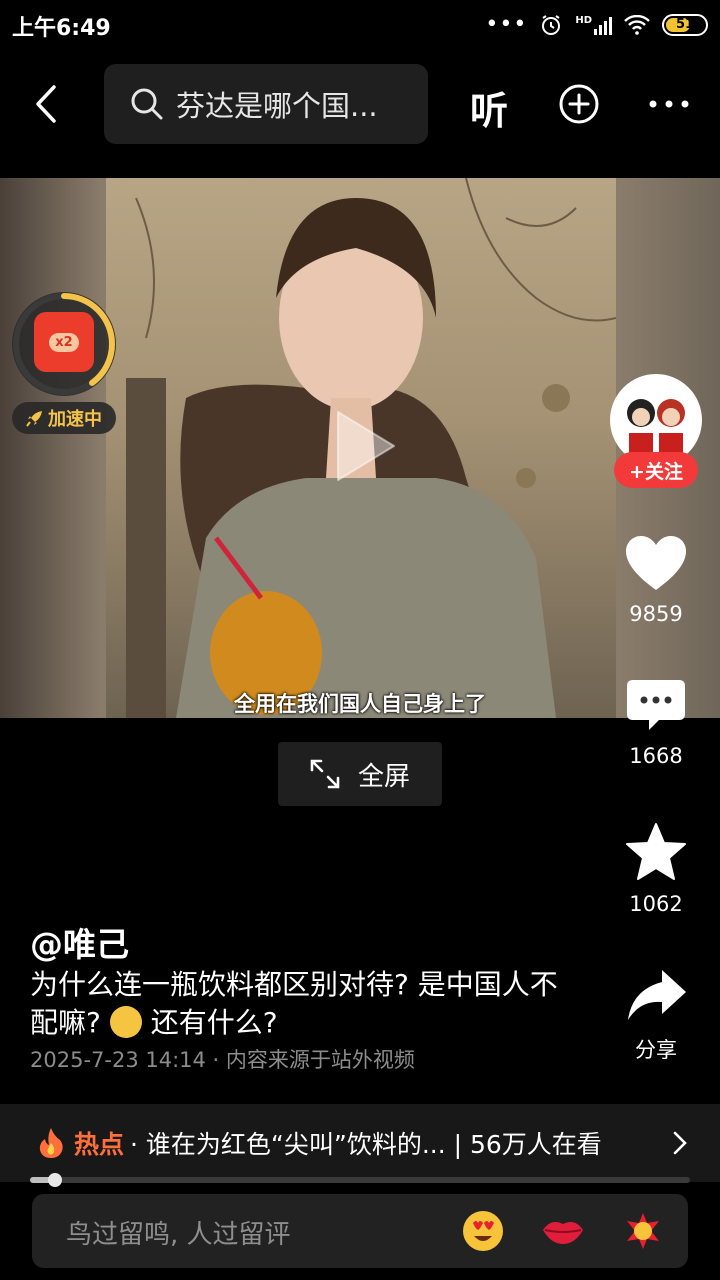 This screenshot has height=1280, width=720. What do you see at coordinates (656, 420) in the screenshot?
I see `avatar-illustration-icon` at bounding box center [656, 420].